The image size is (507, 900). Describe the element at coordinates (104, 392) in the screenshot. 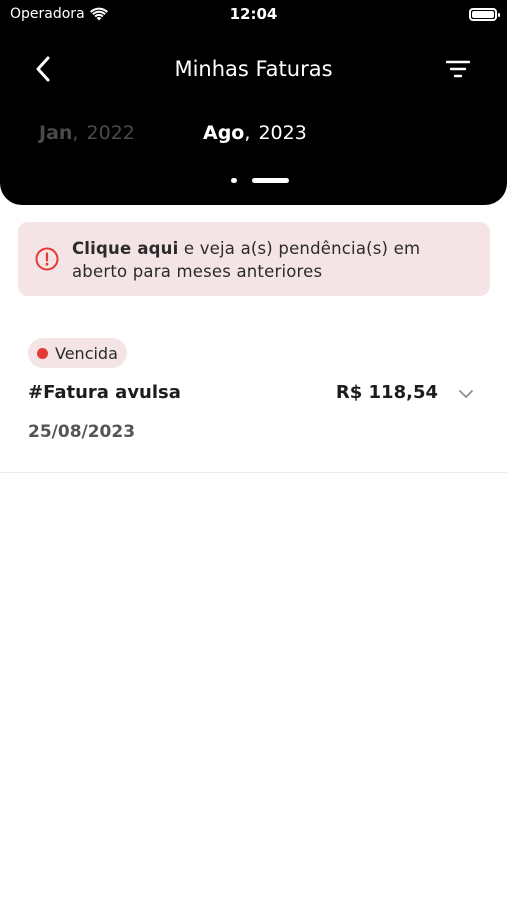

I see `invoice-title: #Fatura avulsa` at that location.